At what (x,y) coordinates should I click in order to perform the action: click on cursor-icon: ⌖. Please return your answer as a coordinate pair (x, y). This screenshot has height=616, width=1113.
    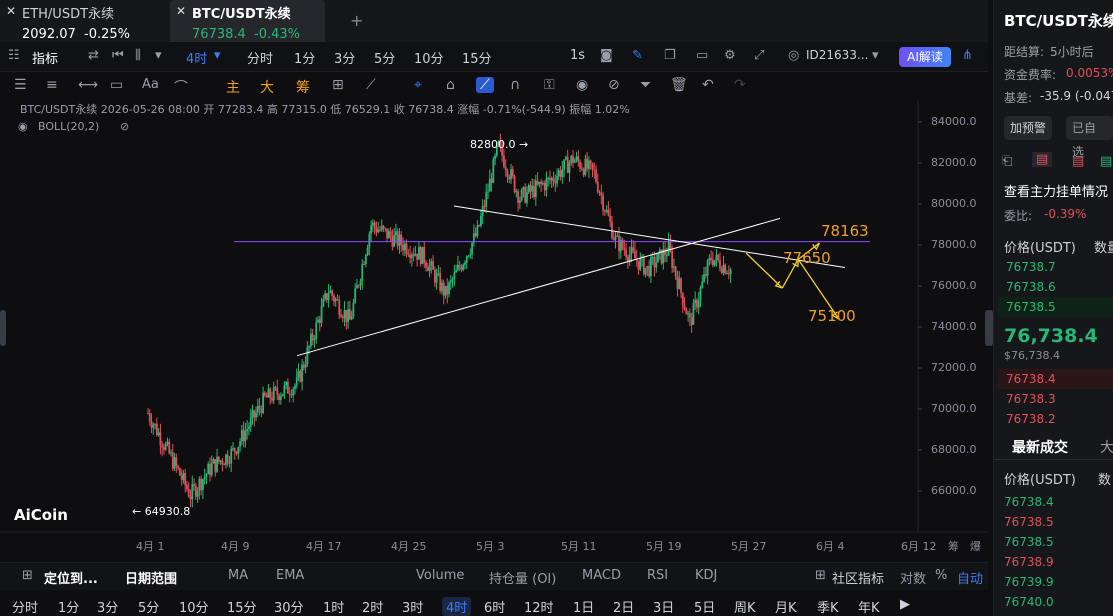
    Looking at the image, I should click on (418, 85).